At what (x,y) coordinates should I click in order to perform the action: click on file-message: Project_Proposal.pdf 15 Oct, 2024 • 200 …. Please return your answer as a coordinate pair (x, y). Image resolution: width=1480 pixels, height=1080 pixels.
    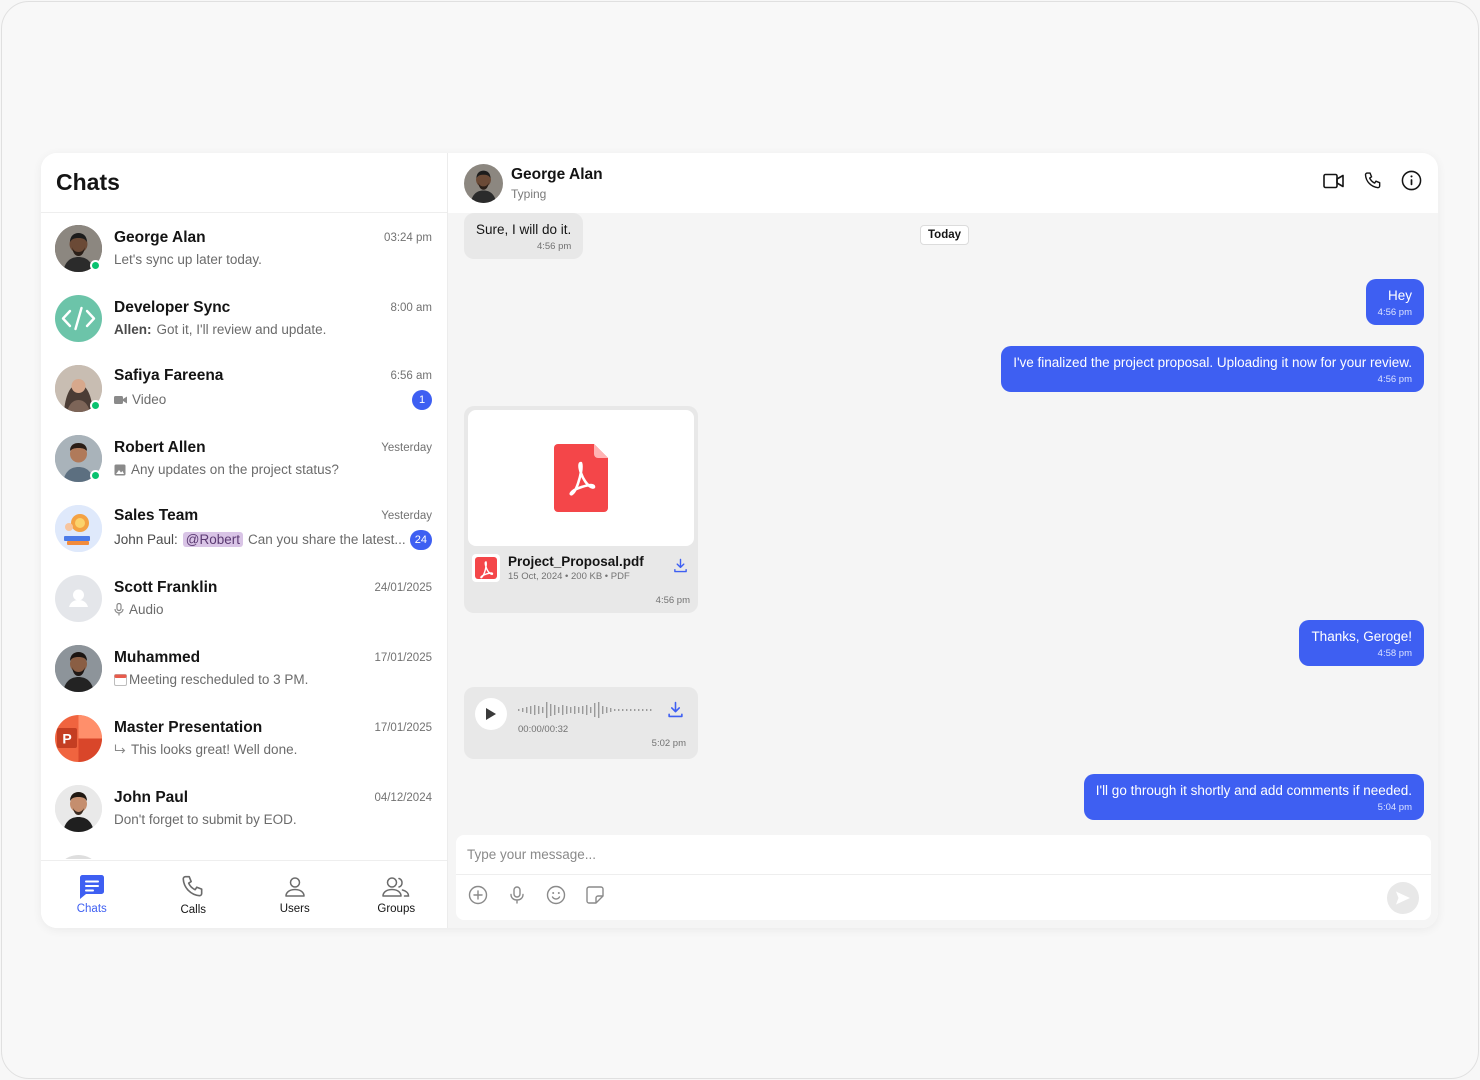
    Looking at the image, I should click on (581, 509).